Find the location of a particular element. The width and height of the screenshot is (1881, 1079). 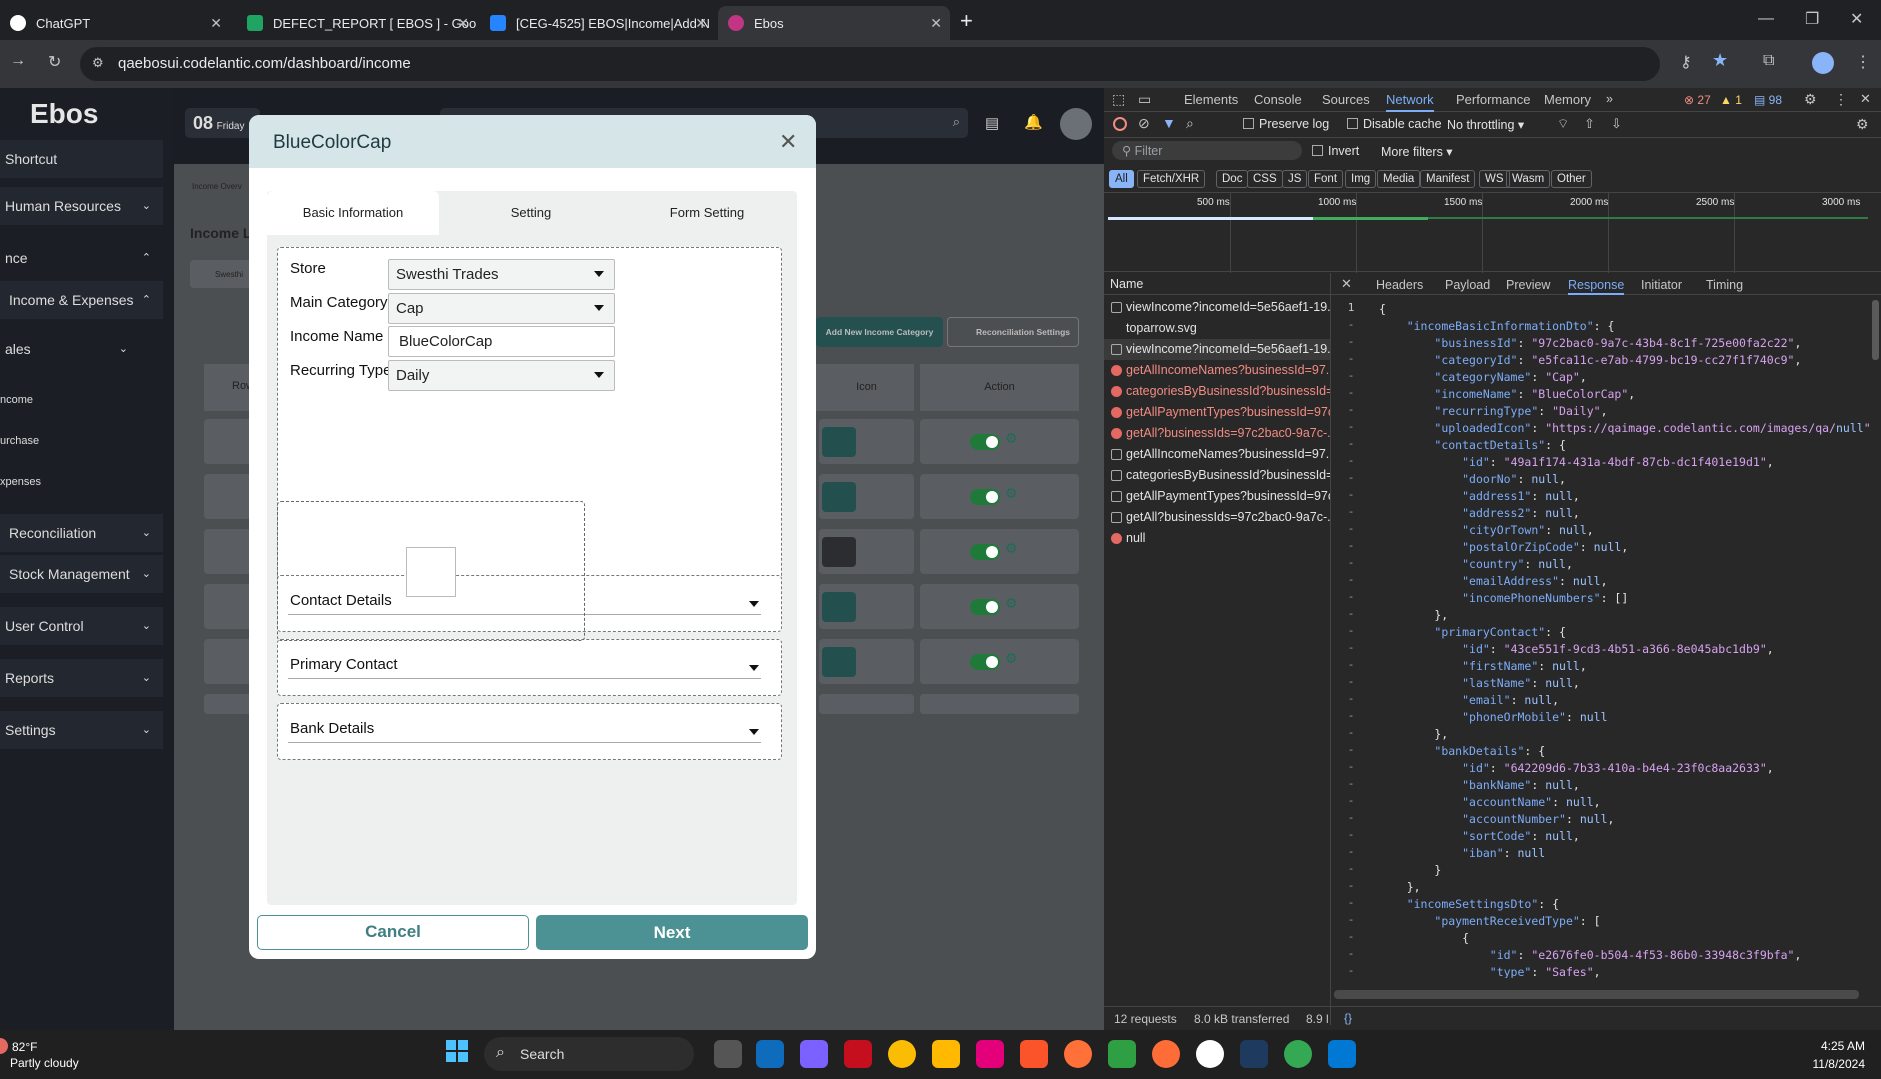

tab-basic-information: Basic Information is located at coordinates (353, 213).